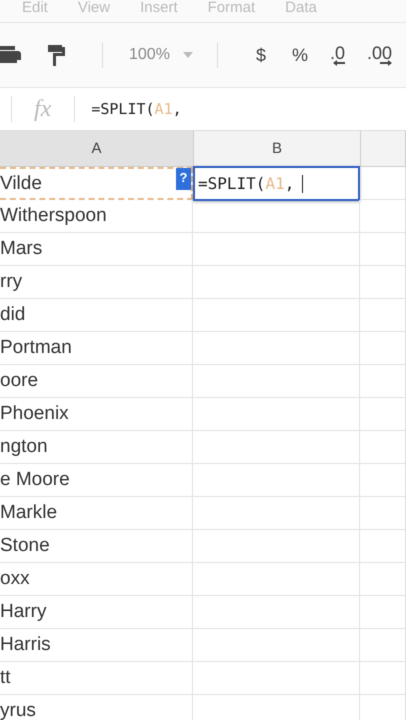 This screenshot has height=720, width=406. What do you see at coordinates (25, 645) in the screenshot?
I see `cell-text: Harris` at bounding box center [25, 645].